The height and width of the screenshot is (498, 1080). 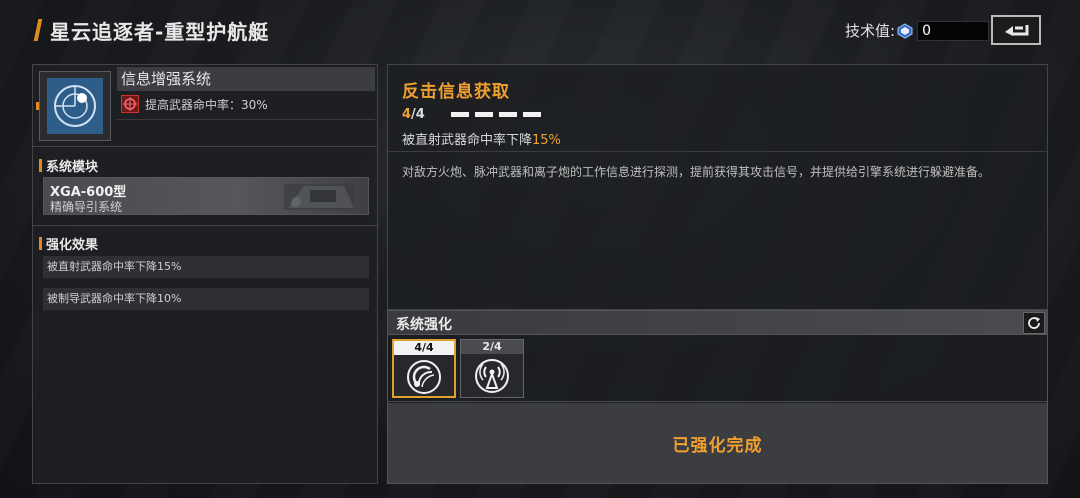 What do you see at coordinates (953, 30) in the screenshot?
I see `tech-value: 0` at bounding box center [953, 30].